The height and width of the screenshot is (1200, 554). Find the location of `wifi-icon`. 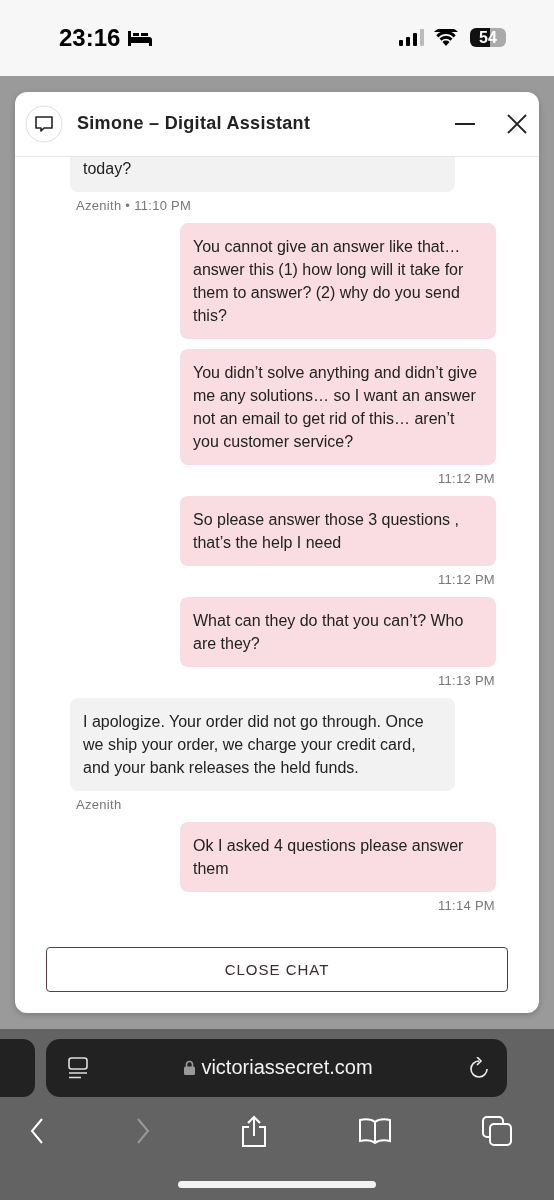

wifi-icon is located at coordinates (446, 38).